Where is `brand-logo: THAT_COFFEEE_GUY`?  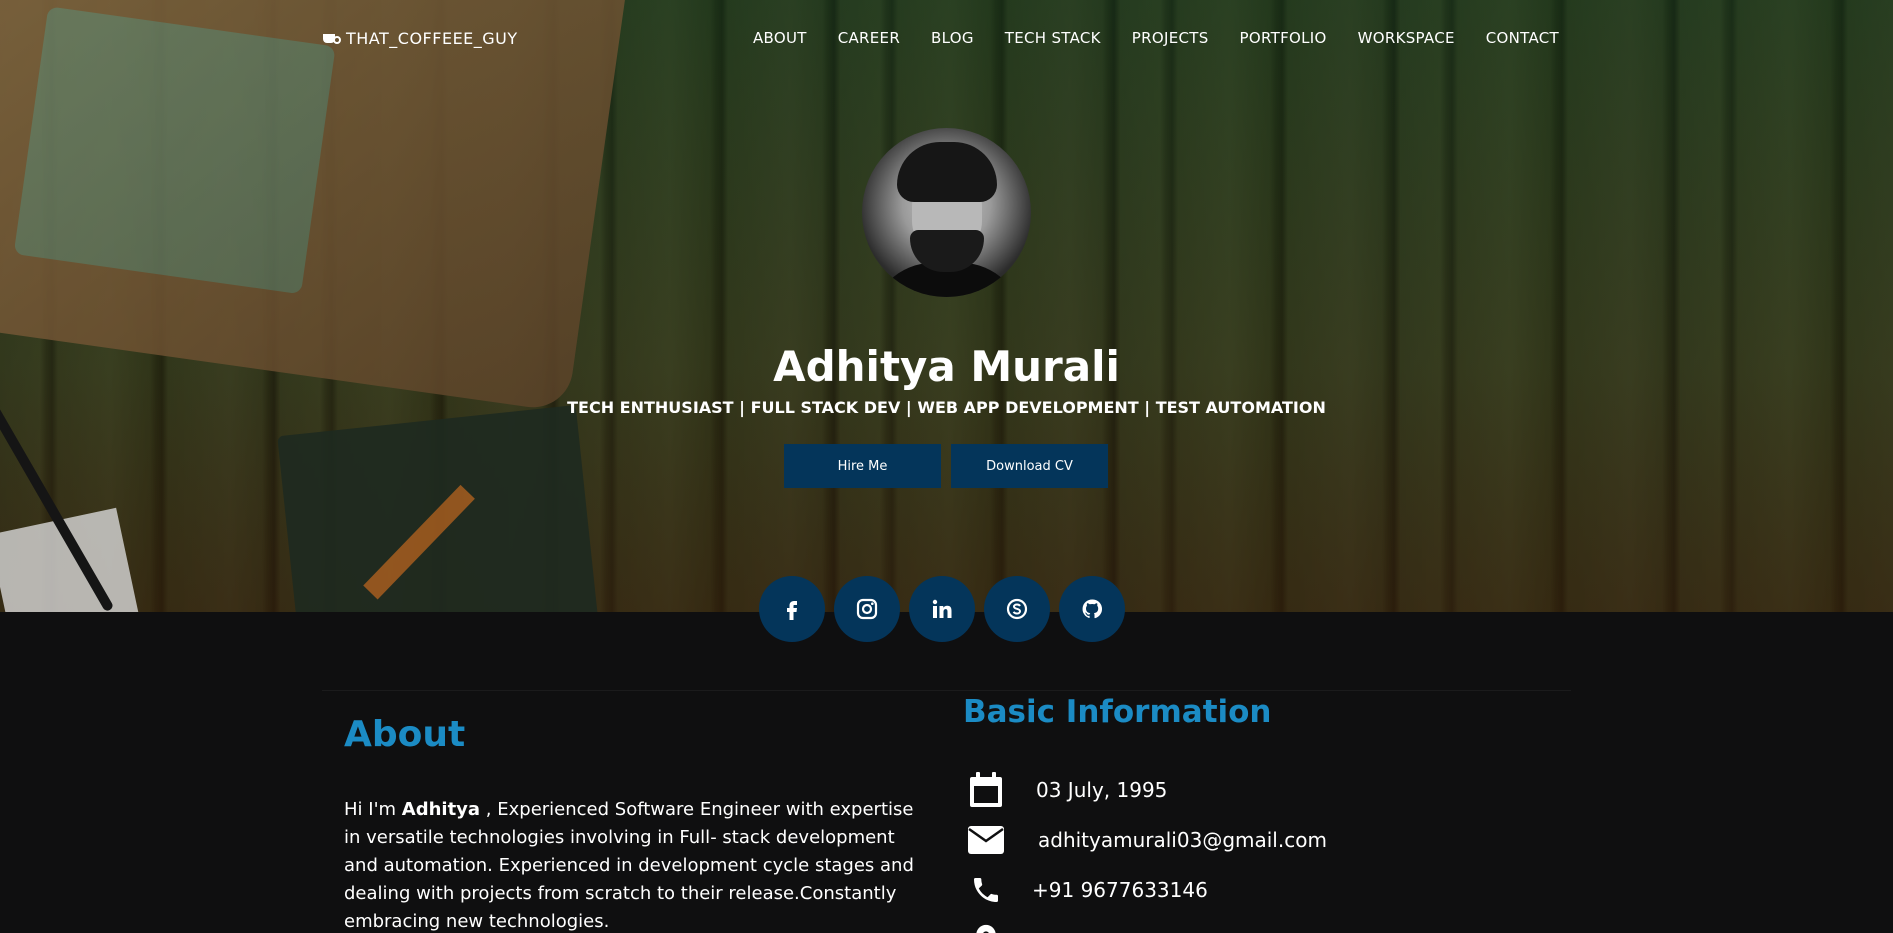 brand-logo: THAT_COFFEEE_GUY is located at coordinates (420, 38).